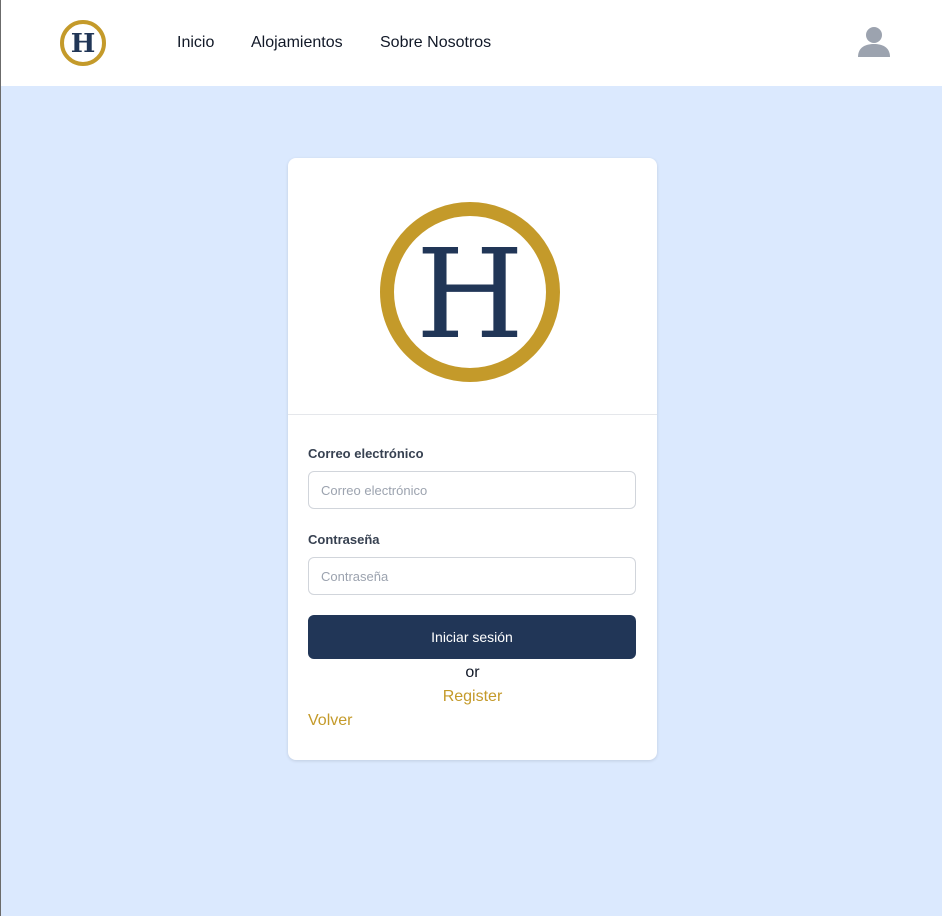 The width and height of the screenshot is (942, 916). Describe the element at coordinates (472, 672) in the screenshot. I see `or-separator: or` at that location.